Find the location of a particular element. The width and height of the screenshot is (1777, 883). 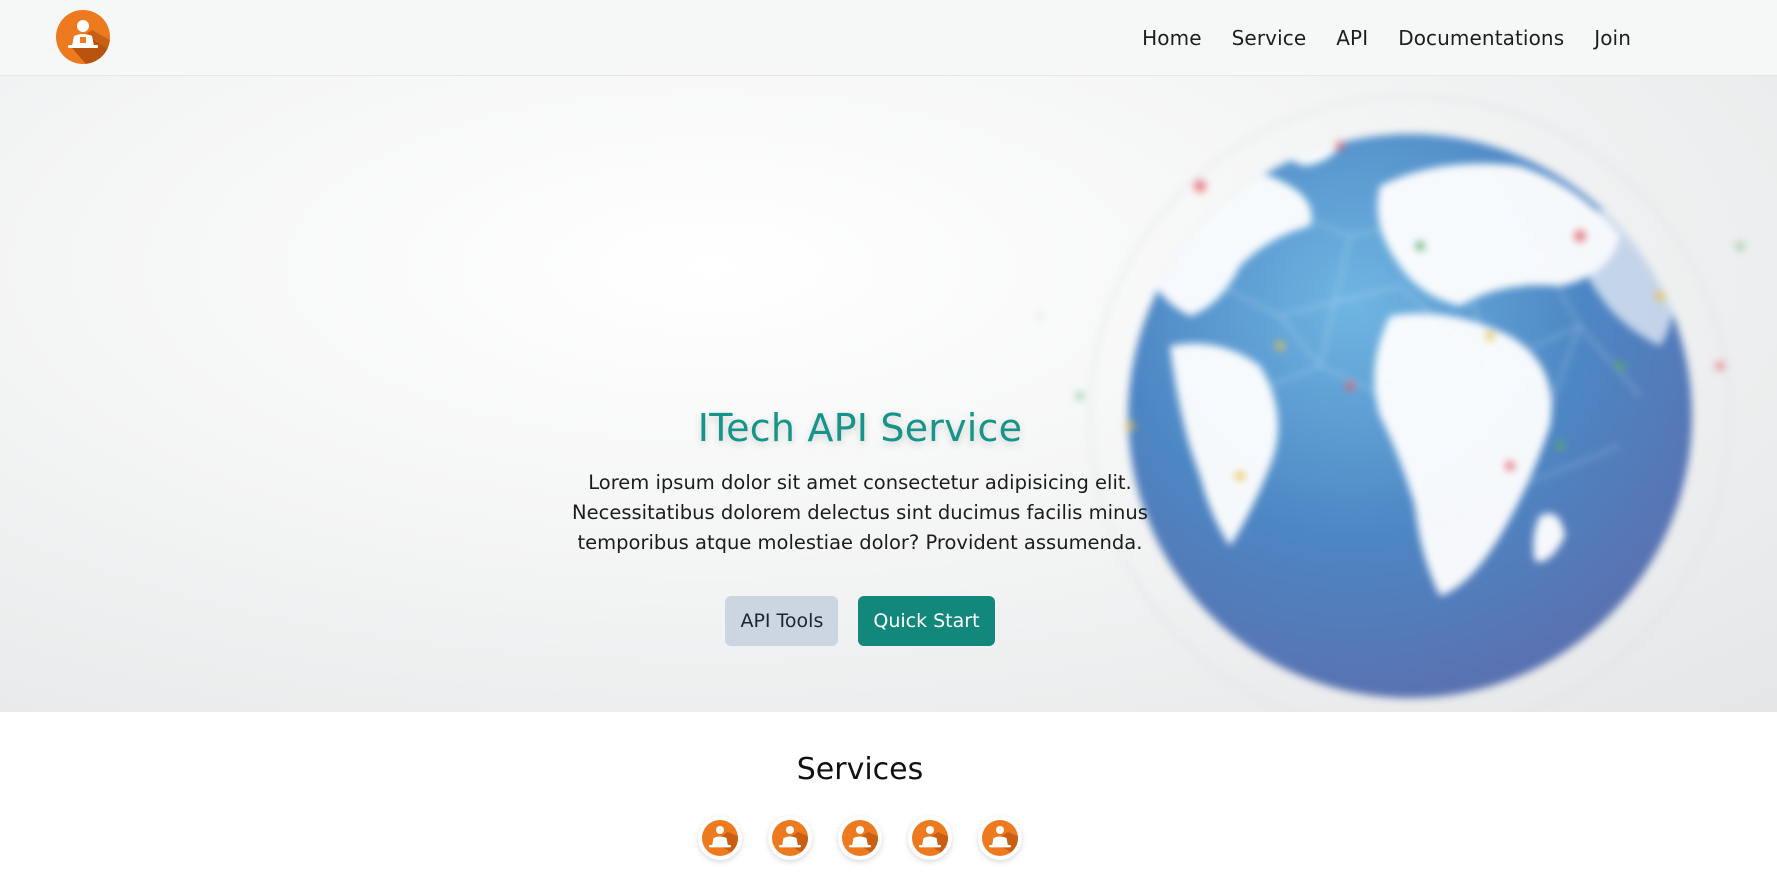

nav-link-documentations: Documentations is located at coordinates (1481, 38).